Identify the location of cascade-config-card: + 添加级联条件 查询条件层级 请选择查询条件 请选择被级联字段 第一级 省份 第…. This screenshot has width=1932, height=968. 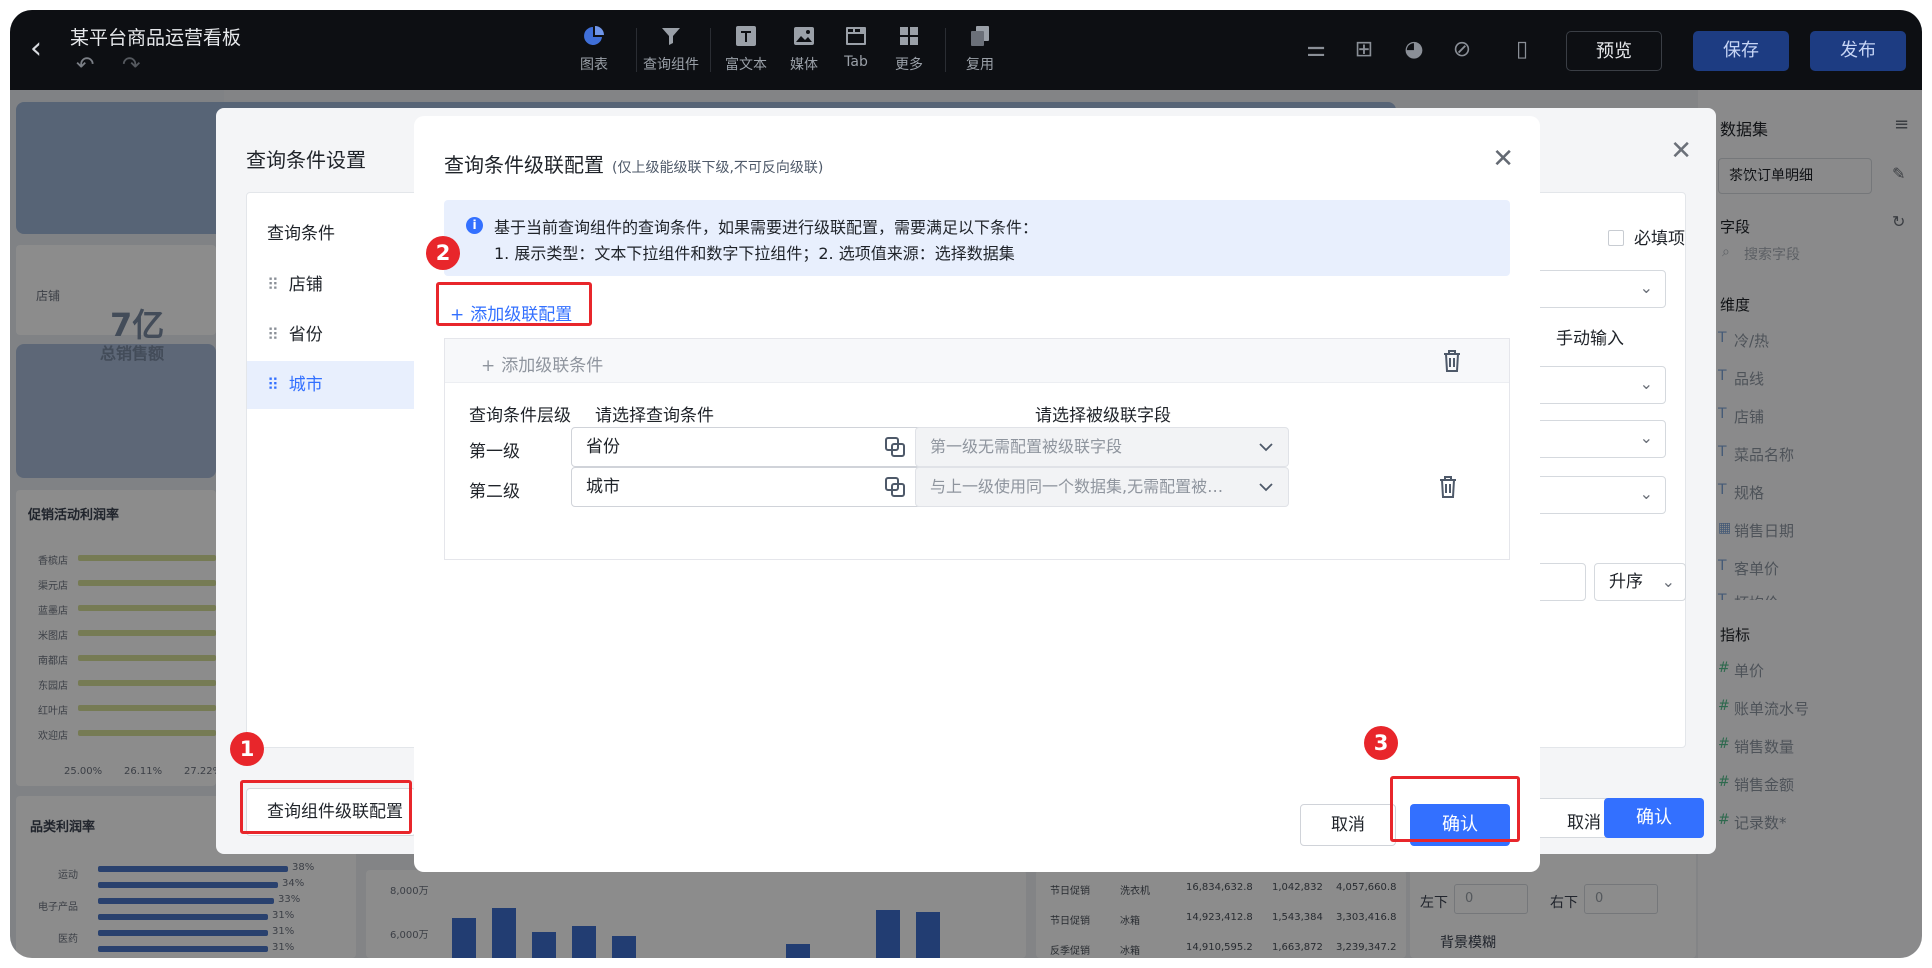
(977, 449).